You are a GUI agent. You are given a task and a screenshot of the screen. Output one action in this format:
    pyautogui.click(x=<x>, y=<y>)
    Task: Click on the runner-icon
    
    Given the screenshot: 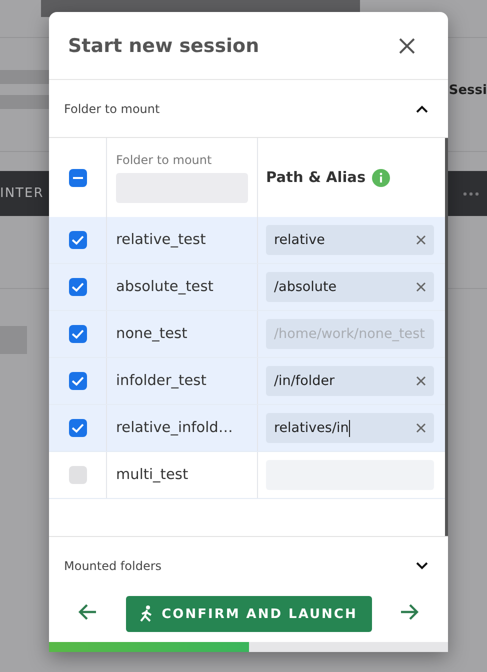 What is the action you would take?
    pyautogui.click(x=147, y=614)
    